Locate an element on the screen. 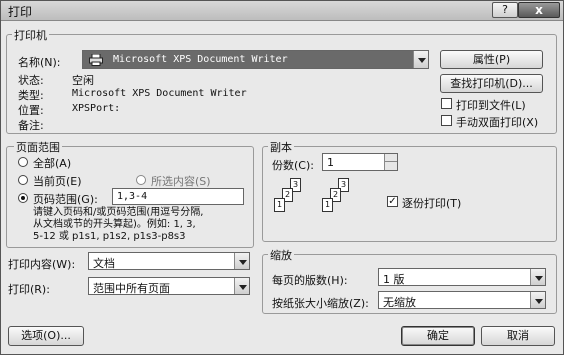 The width and height of the screenshot is (564, 355). printer-select-value: Microsoft XPS Document Writer is located at coordinates (200, 59).